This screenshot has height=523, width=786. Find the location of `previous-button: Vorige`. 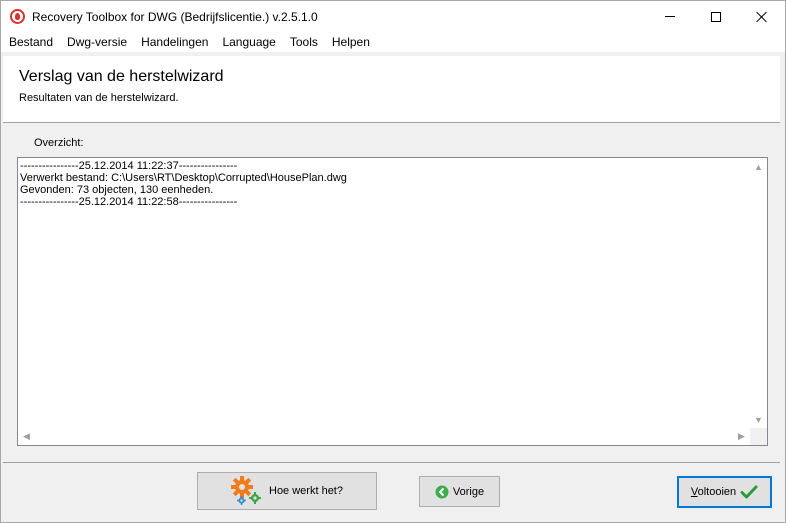

previous-button: Vorige is located at coordinates (459, 491).